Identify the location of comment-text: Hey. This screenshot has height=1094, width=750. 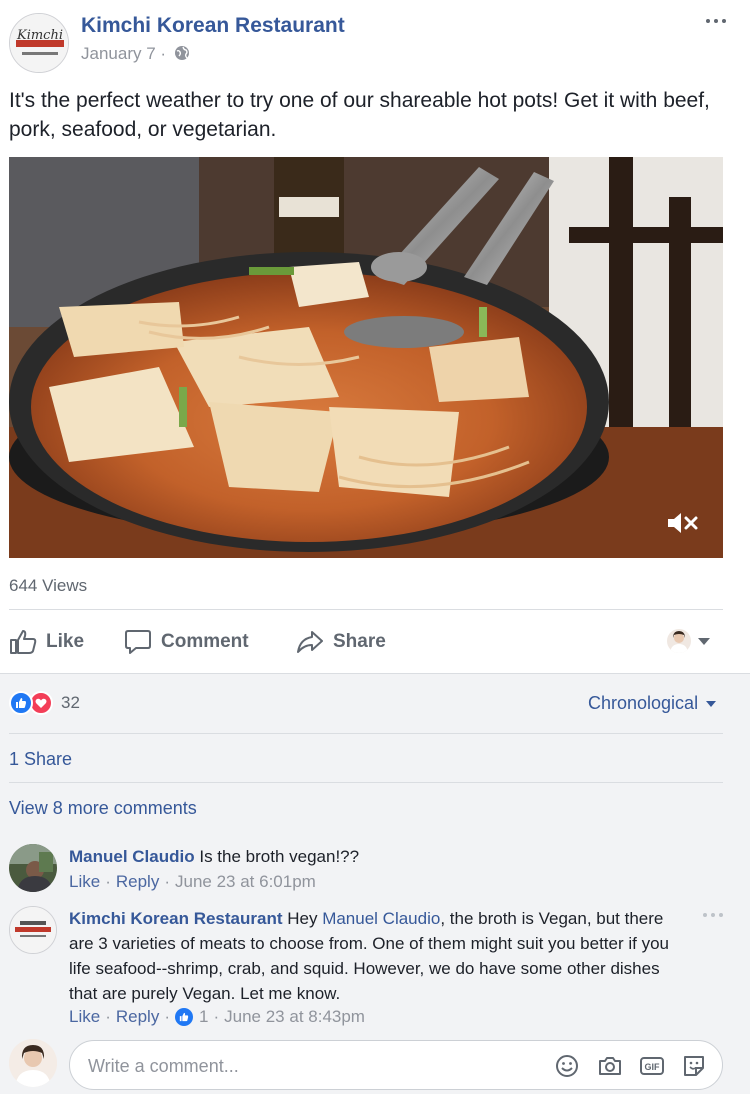
(302, 918).